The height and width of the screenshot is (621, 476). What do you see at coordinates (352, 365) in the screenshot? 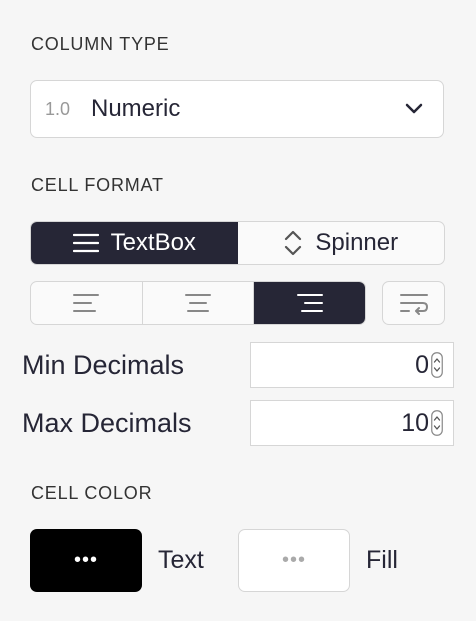
I see `min-decimals-input: 0` at bounding box center [352, 365].